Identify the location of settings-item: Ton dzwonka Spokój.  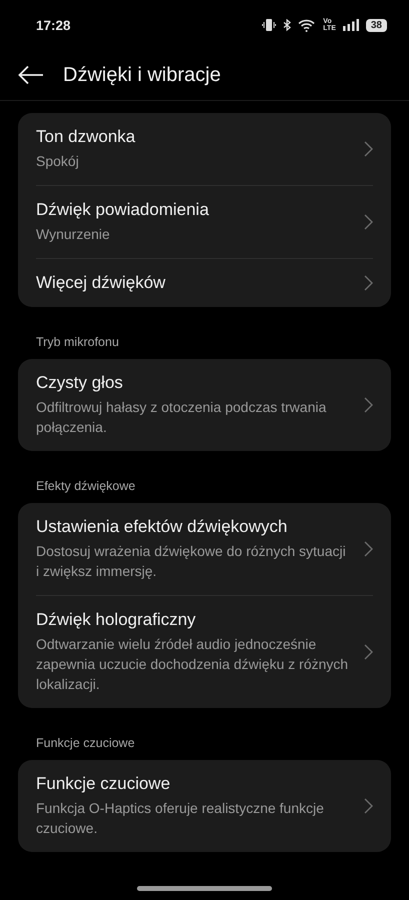
(204, 149).